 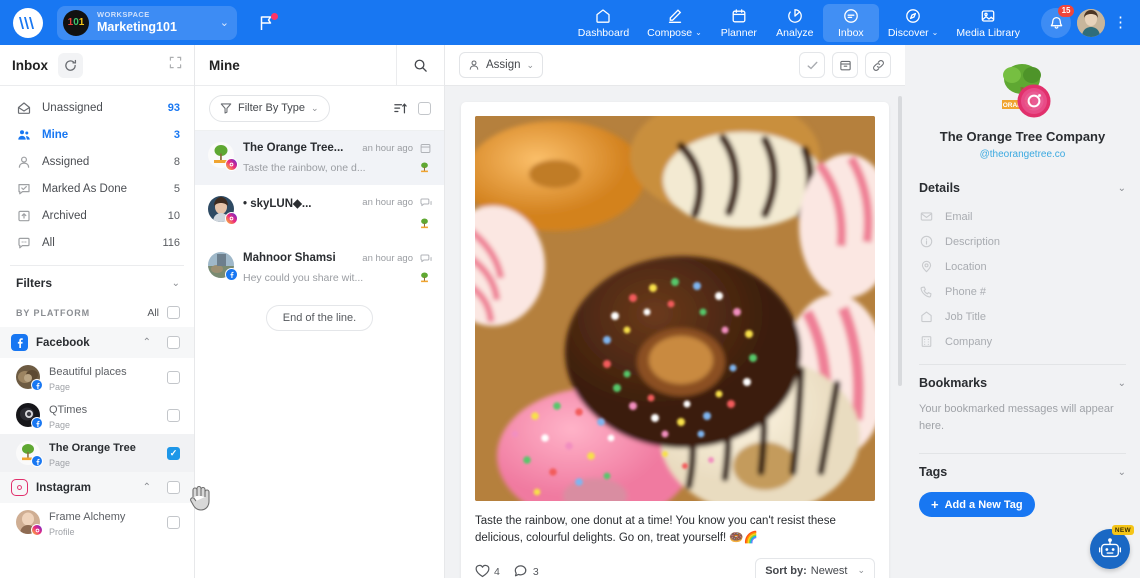 What do you see at coordinates (97, 161) in the screenshot?
I see `sidebar-item-assigned: Assigned 8` at bounding box center [97, 161].